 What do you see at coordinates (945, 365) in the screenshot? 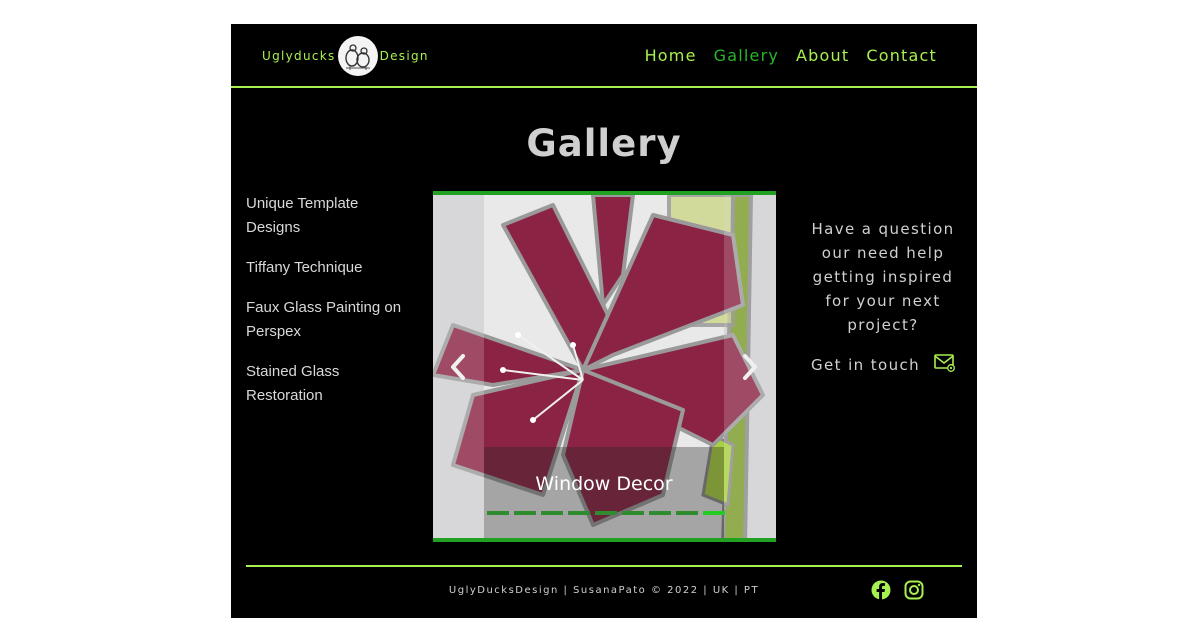
I see `mail-icon` at bounding box center [945, 365].